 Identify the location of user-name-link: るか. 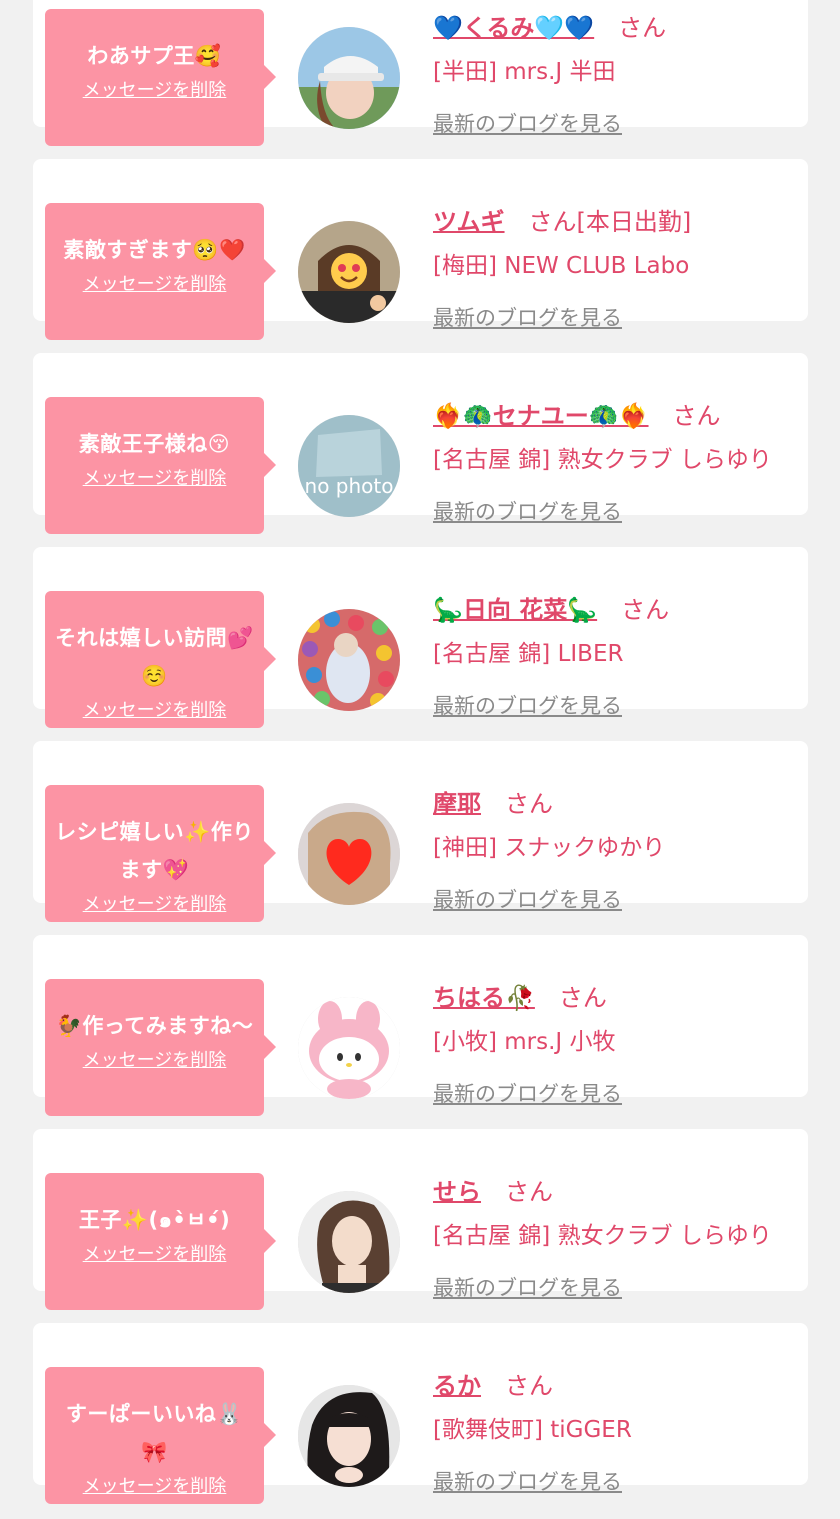
(457, 1386).